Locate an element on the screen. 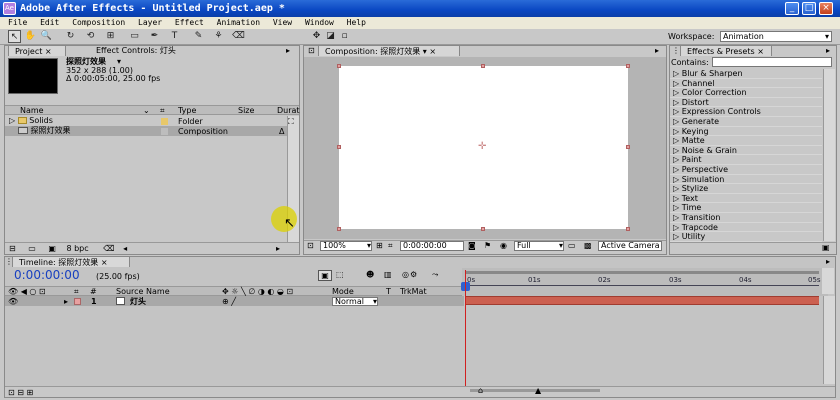  new-folder-icon: ▭ is located at coordinates (32, 248).